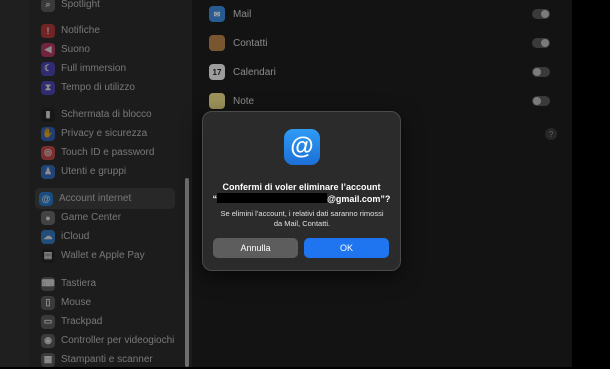  I want to click on trackpad-icon: ▭, so click(48, 321).